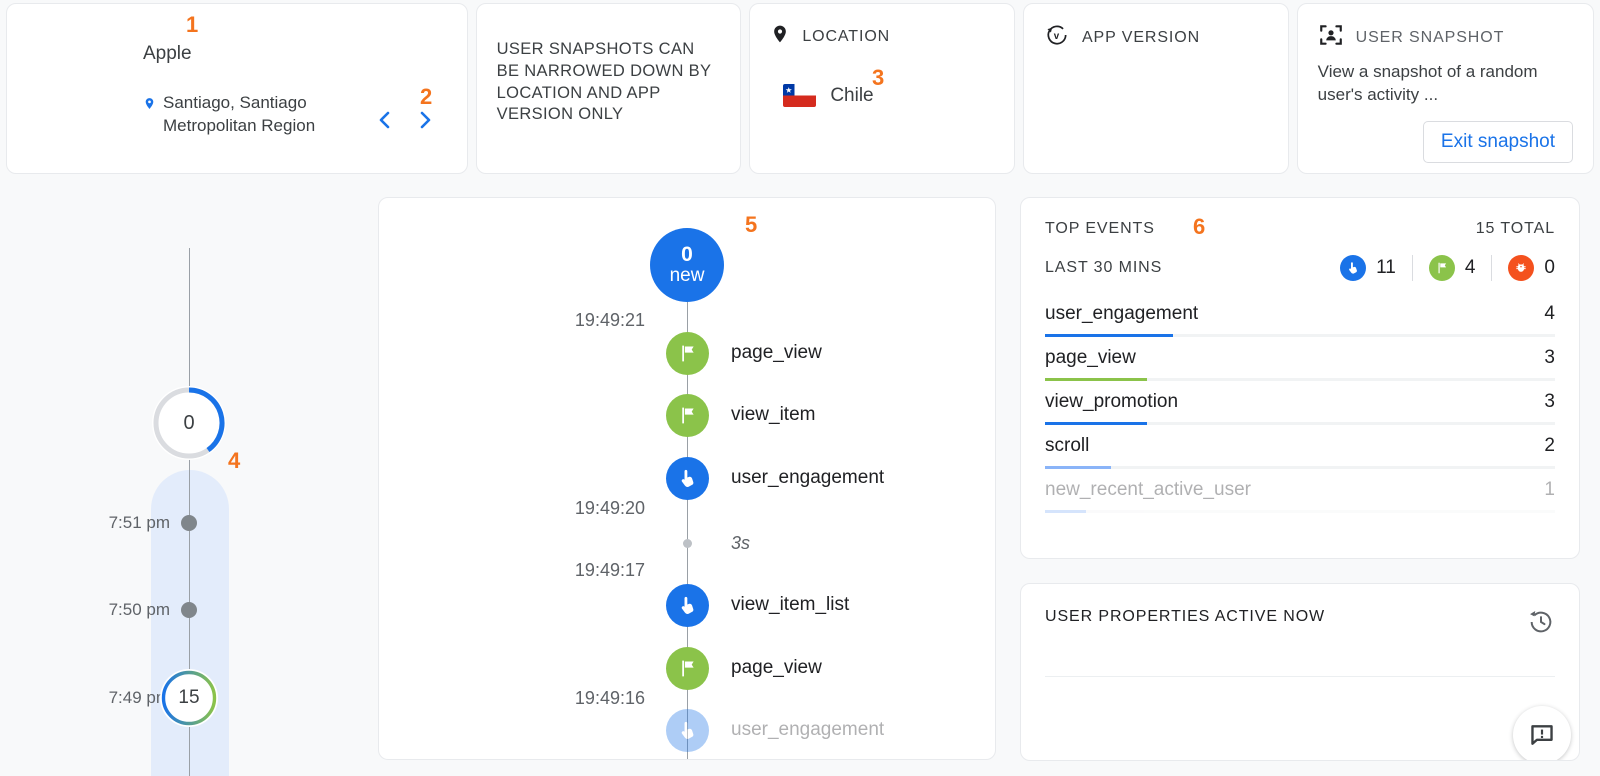  What do you see at coordinates (1185, 616) in the screenshot?
I see `user-properties-title: USER PROPERTIES ACTIVE NOW` at bounding box center [1185, 616].